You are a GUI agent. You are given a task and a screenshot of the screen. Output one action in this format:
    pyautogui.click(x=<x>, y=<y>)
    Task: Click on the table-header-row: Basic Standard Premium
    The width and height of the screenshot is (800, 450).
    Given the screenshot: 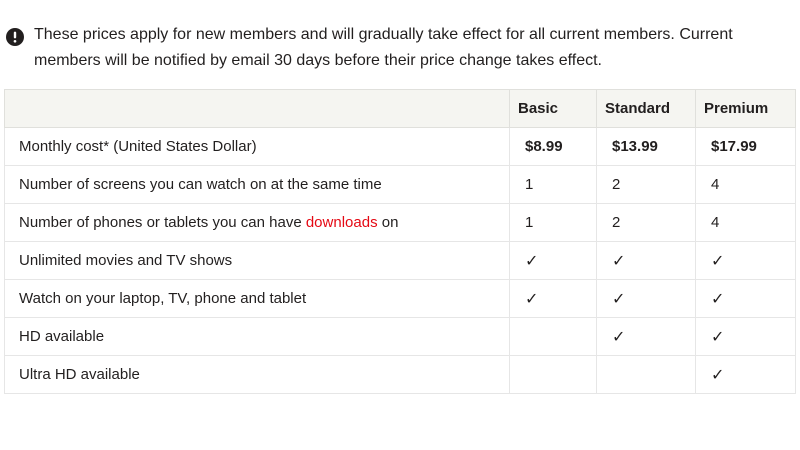 What is the action you would take?
    pyautogui.click(x=400, y=108)
    